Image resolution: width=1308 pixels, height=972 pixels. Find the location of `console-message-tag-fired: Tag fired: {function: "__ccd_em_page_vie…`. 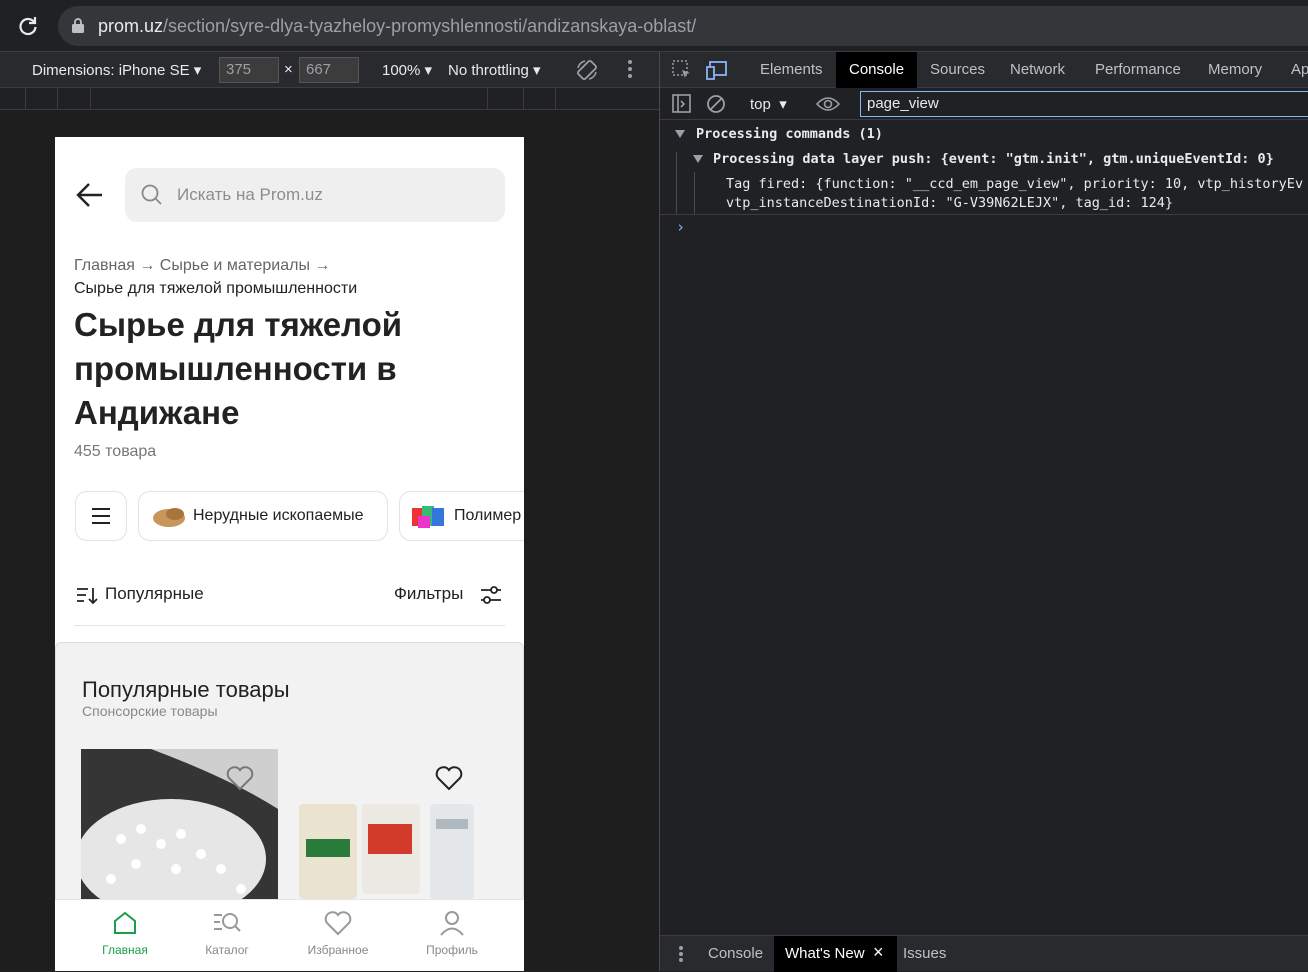

console-message-tag-fired: Tag fired: {function: "__ccd_em_page_vie… is located at coordinates (1014, 184).